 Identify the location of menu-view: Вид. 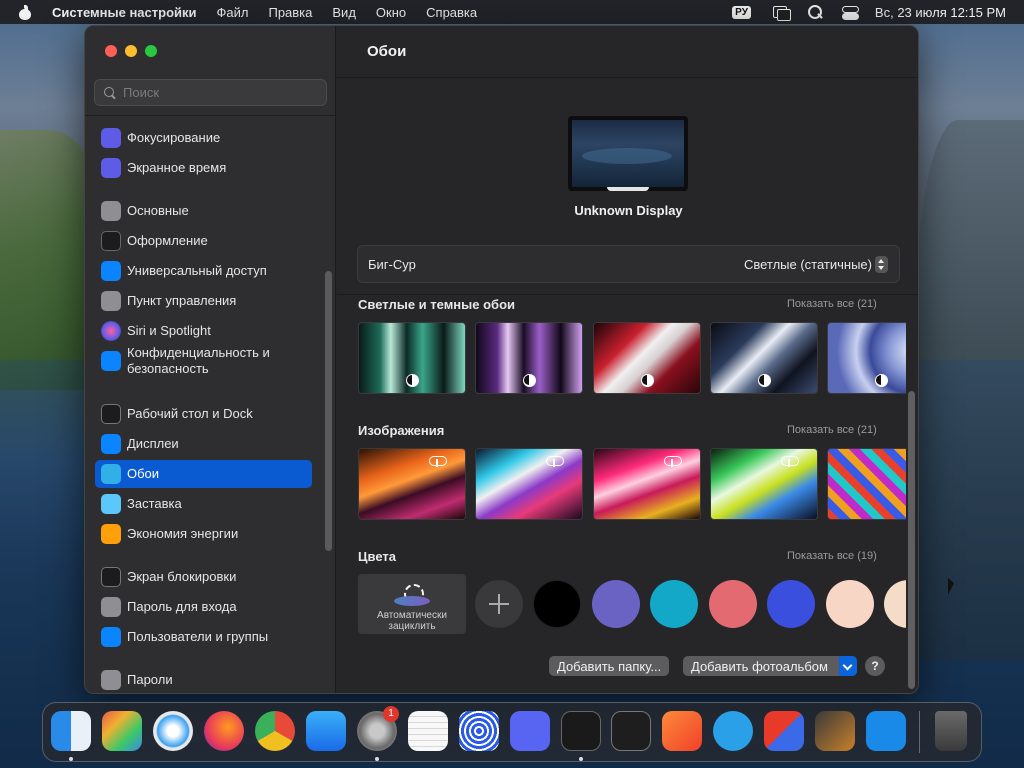
(344, 12).